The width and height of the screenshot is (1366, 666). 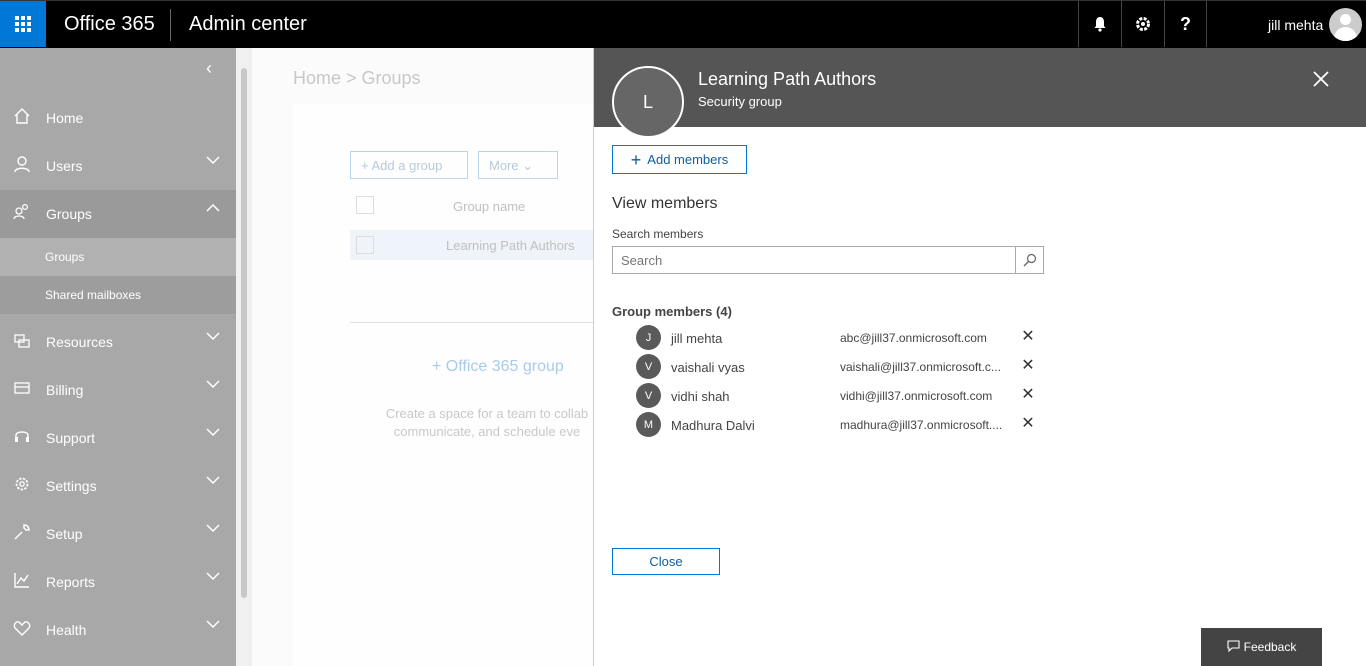 What do you see at coordinates (244, 333) in the screenshot?
I see `scrollbar-thumb` at bounding box center [244, 333].